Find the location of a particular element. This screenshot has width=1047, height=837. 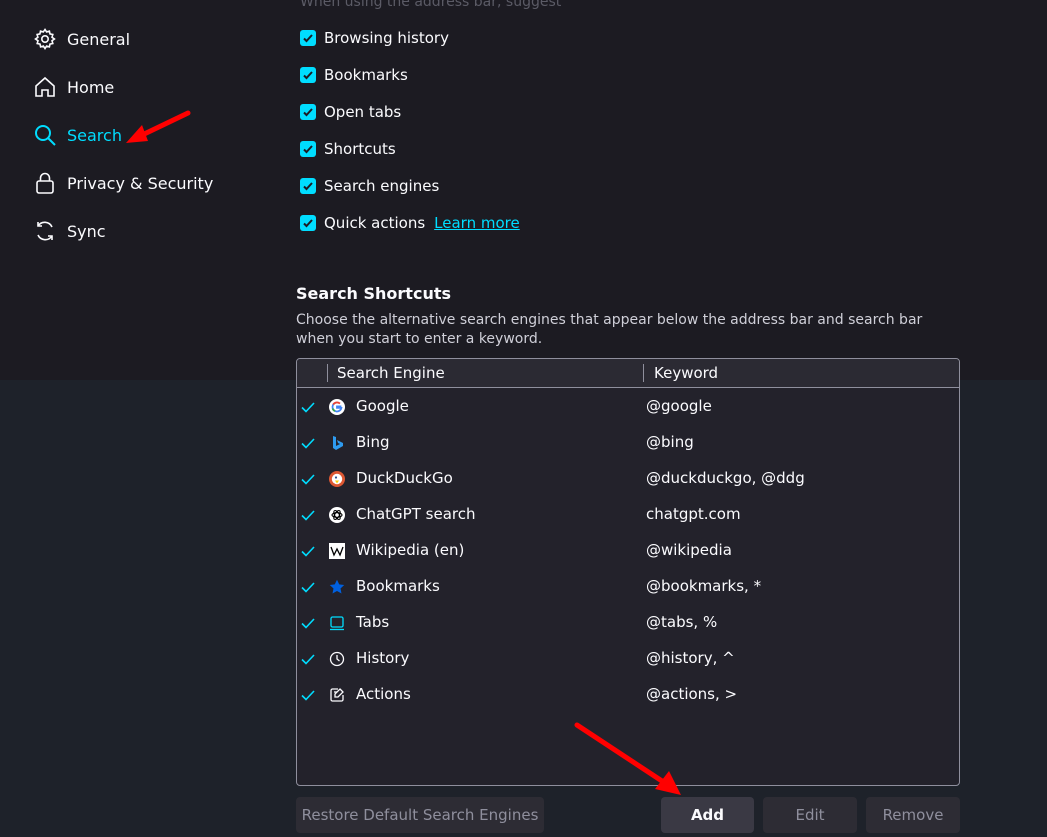

clock-icon is located at coordinates (337, 659).